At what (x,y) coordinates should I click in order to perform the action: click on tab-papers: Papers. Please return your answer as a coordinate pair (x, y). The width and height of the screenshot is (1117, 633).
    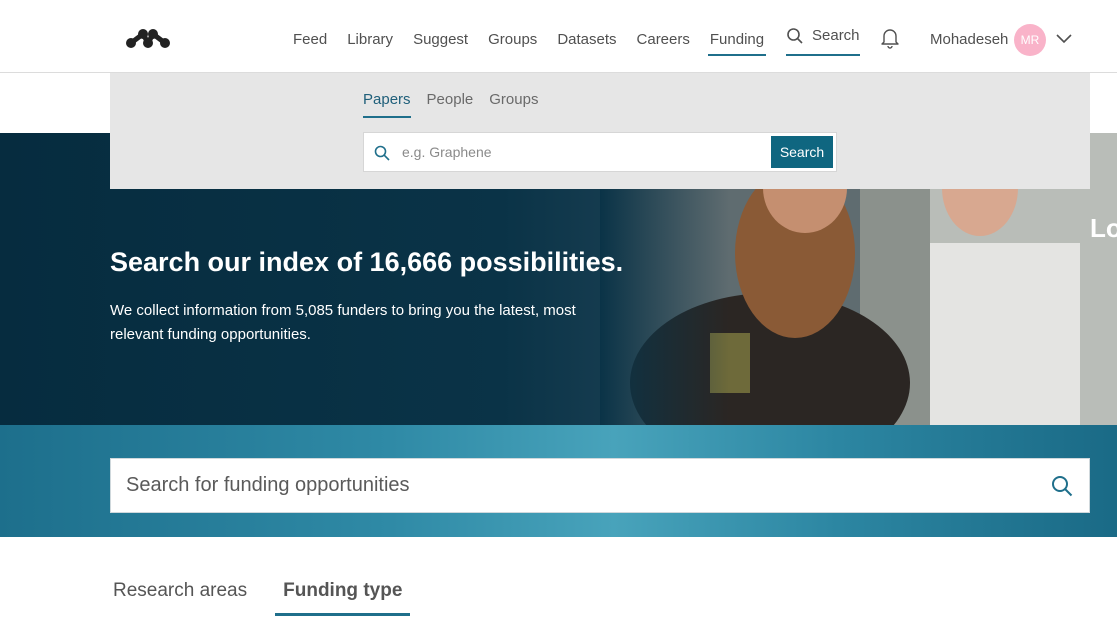
    Looking at the image, I should click on (387, 104).